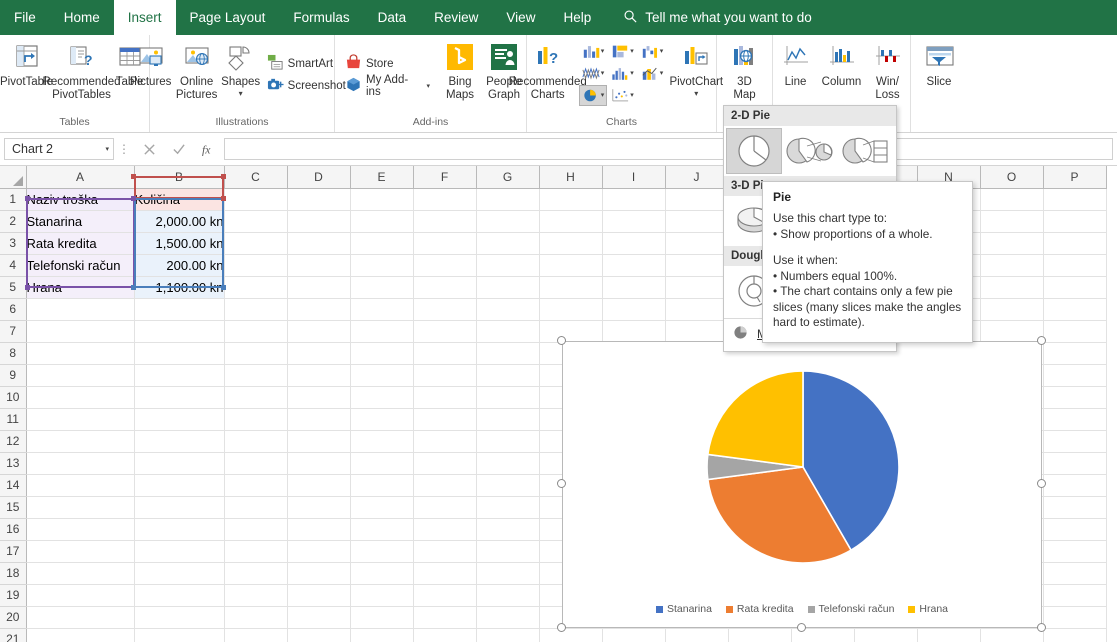 This screenshot has height=642, width=1117. Describe the element at coordinates (319, 353) in the screenshot. I see `cell-D8` at that location.